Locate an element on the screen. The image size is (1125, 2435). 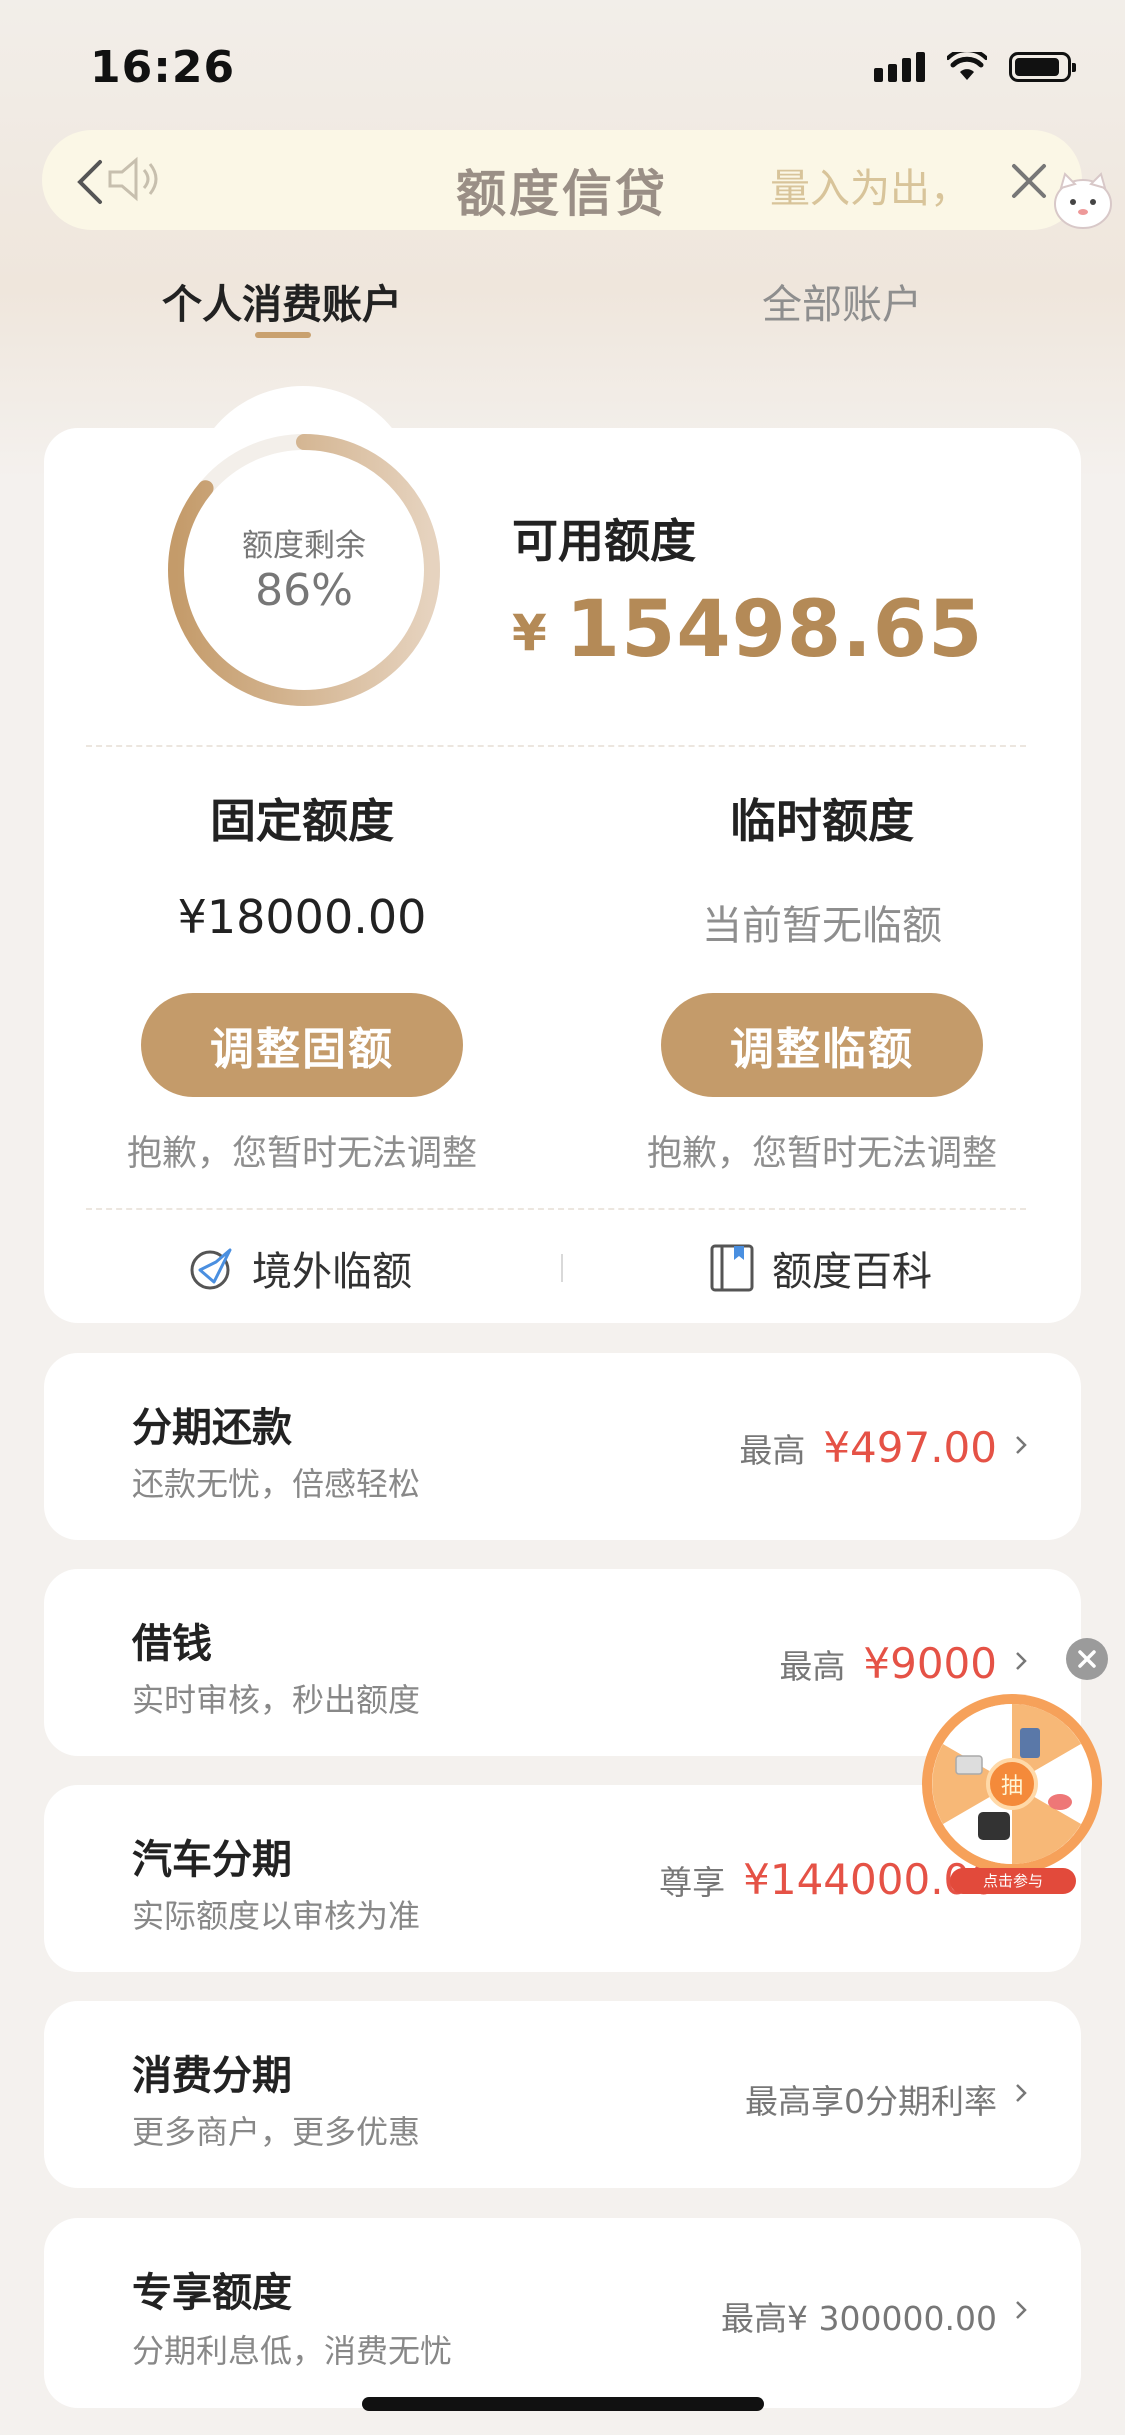
list-item-subtitle: 更多商户，更多优惠 is located at coordinates (276, 2132).